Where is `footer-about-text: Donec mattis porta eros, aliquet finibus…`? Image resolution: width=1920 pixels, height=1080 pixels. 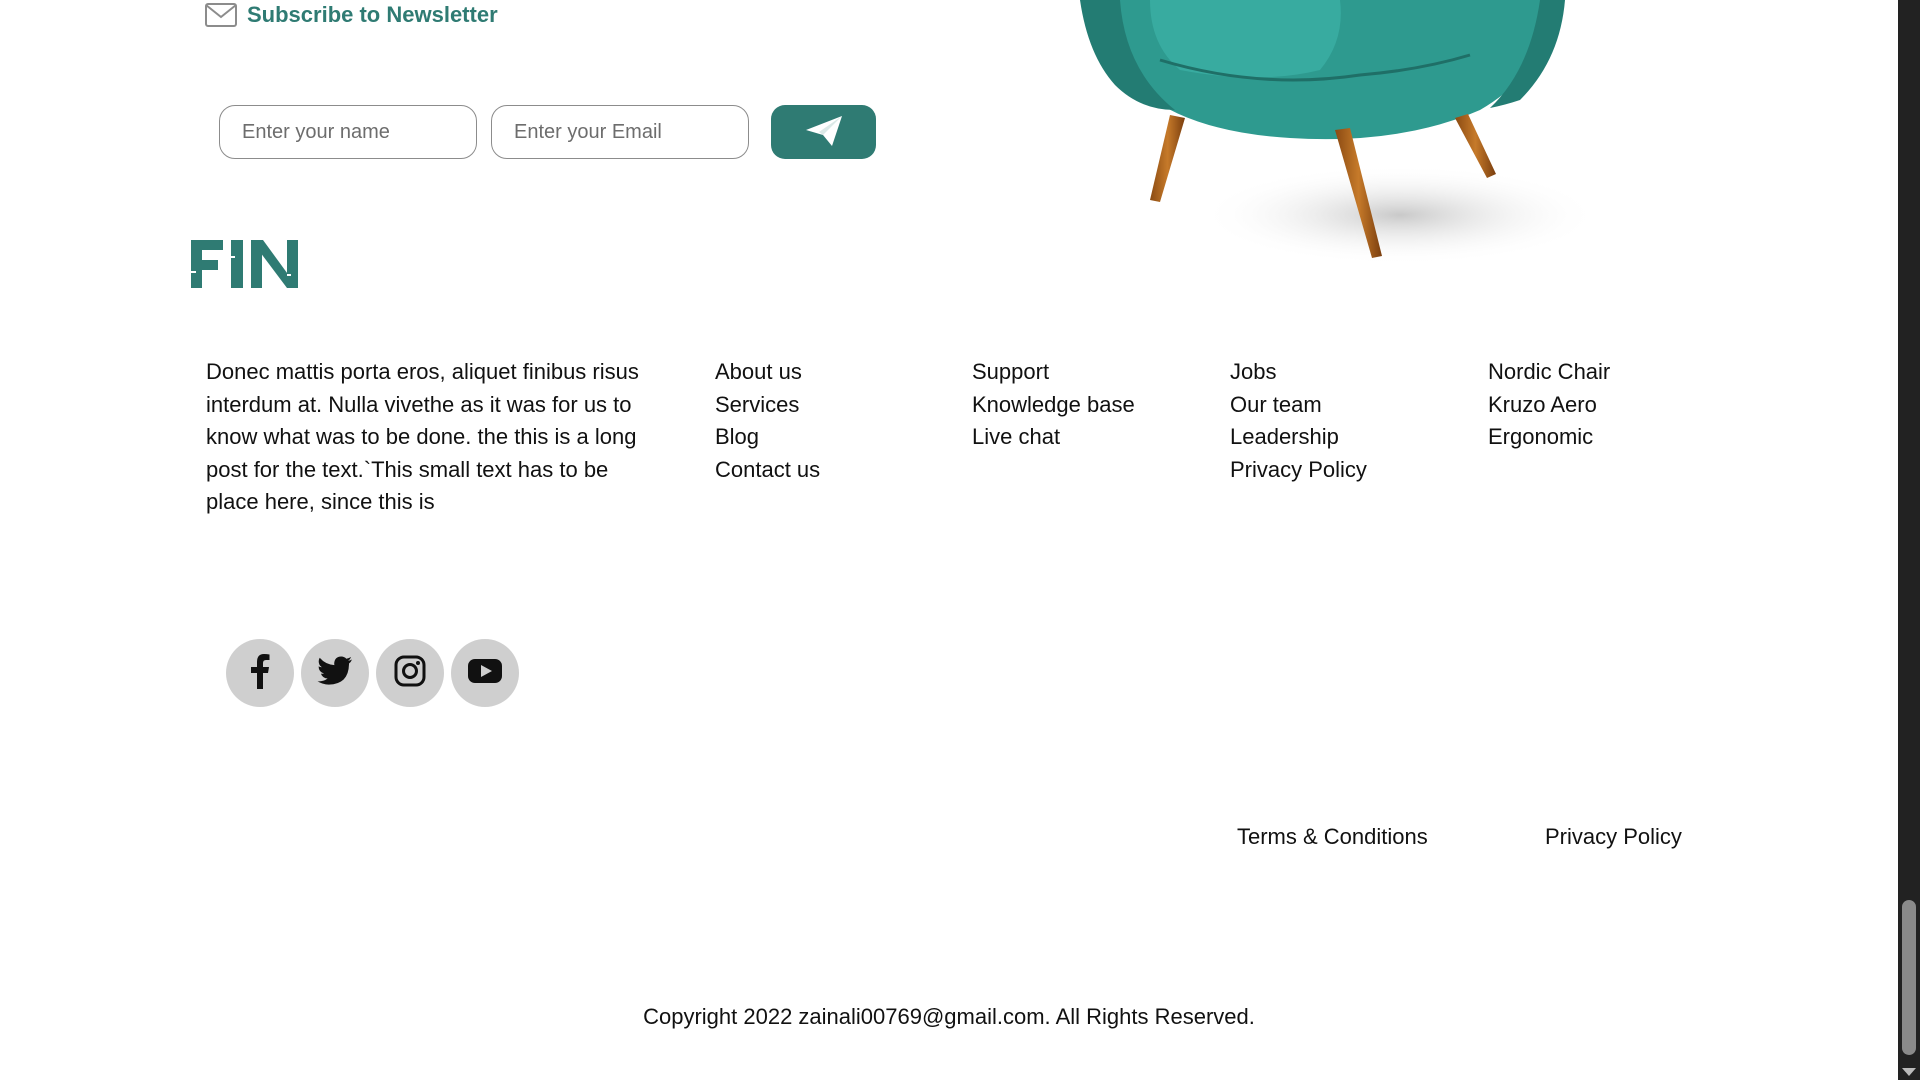 footer-about-text: Donec mattis porta eros, aliquet finibus… is located at coordinates (422, 436).